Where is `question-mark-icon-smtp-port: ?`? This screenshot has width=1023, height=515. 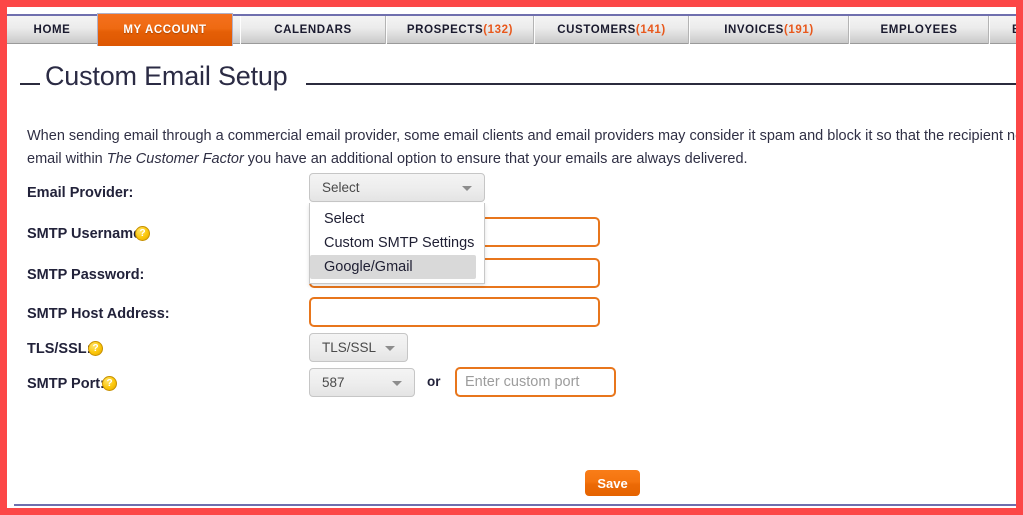 question-mark-icon-smtp-port: ? is located at coordinates (109, 383).